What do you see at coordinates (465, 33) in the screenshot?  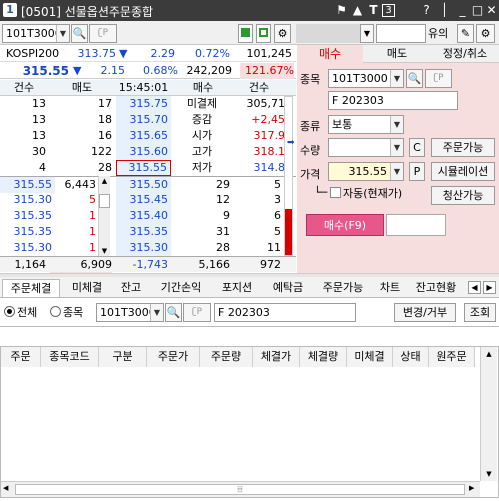 I see `edit-icon: ✎` at bounding box center [465, 33].